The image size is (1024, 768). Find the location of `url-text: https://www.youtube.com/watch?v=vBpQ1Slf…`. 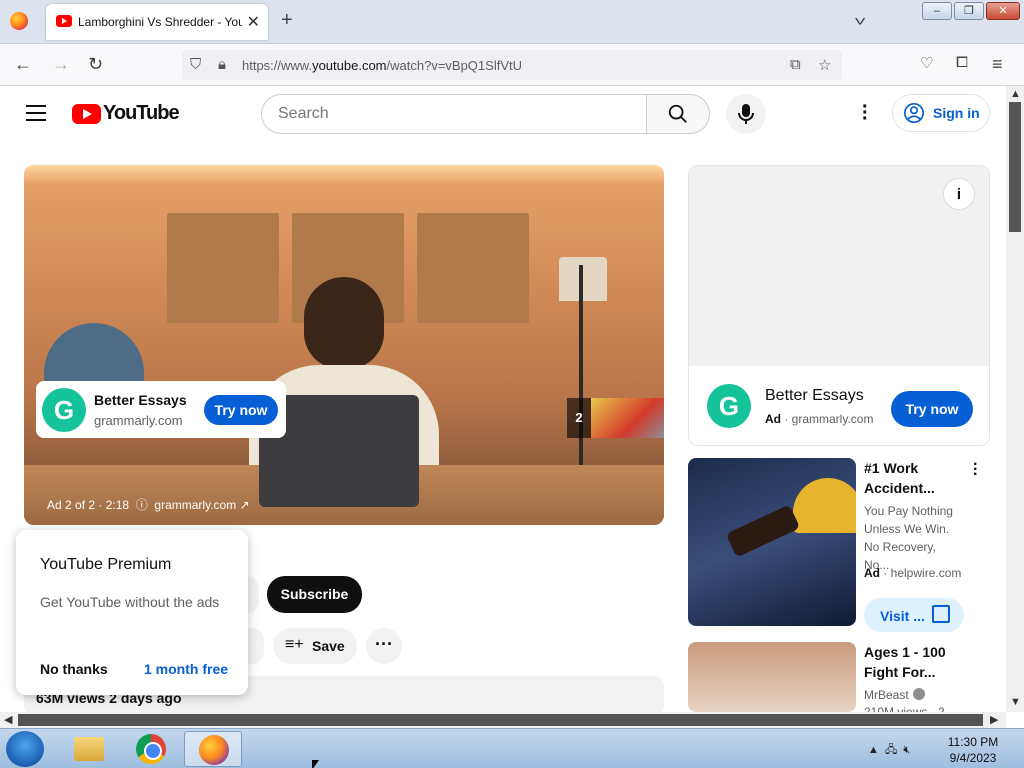

url-text: https://www.youtube.com/watch?v=vBpQ1Slf… is located at coordinates (382, 65).